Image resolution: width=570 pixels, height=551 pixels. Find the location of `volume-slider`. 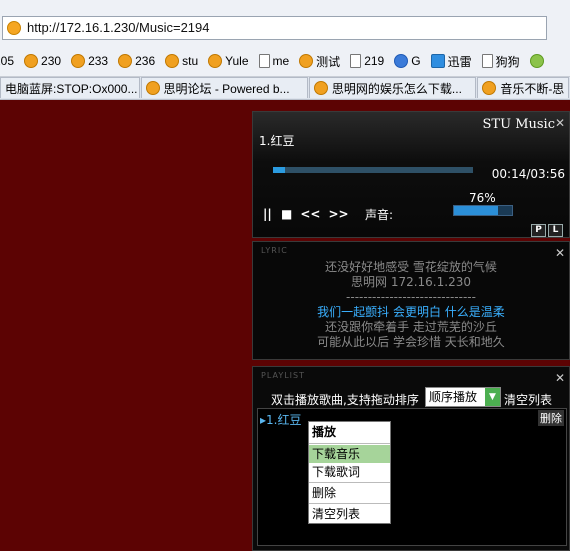

volume-slider is located at coordinates (483, 210).